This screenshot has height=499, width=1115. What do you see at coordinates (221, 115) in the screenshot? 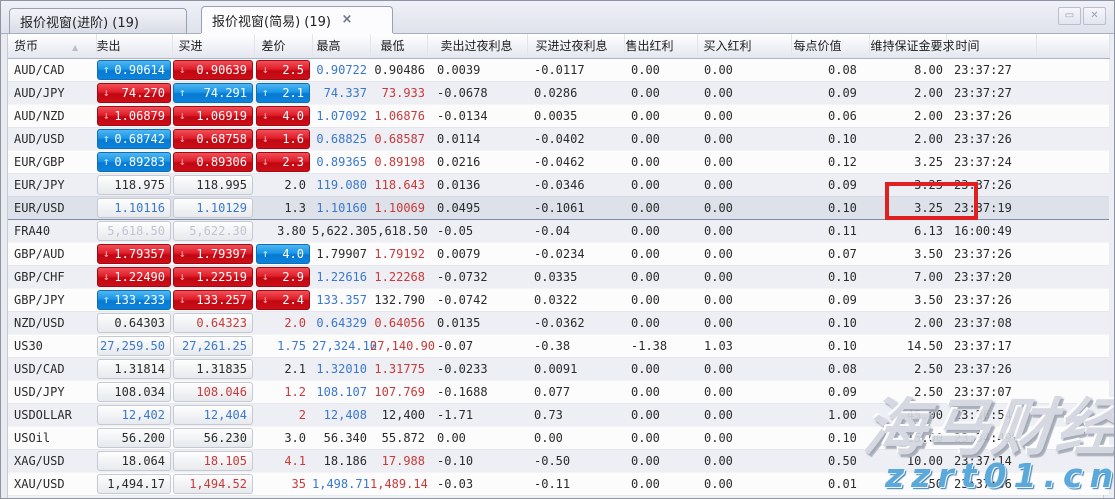
I see `price-value: 1.06919` at bounding box center [221, 115].